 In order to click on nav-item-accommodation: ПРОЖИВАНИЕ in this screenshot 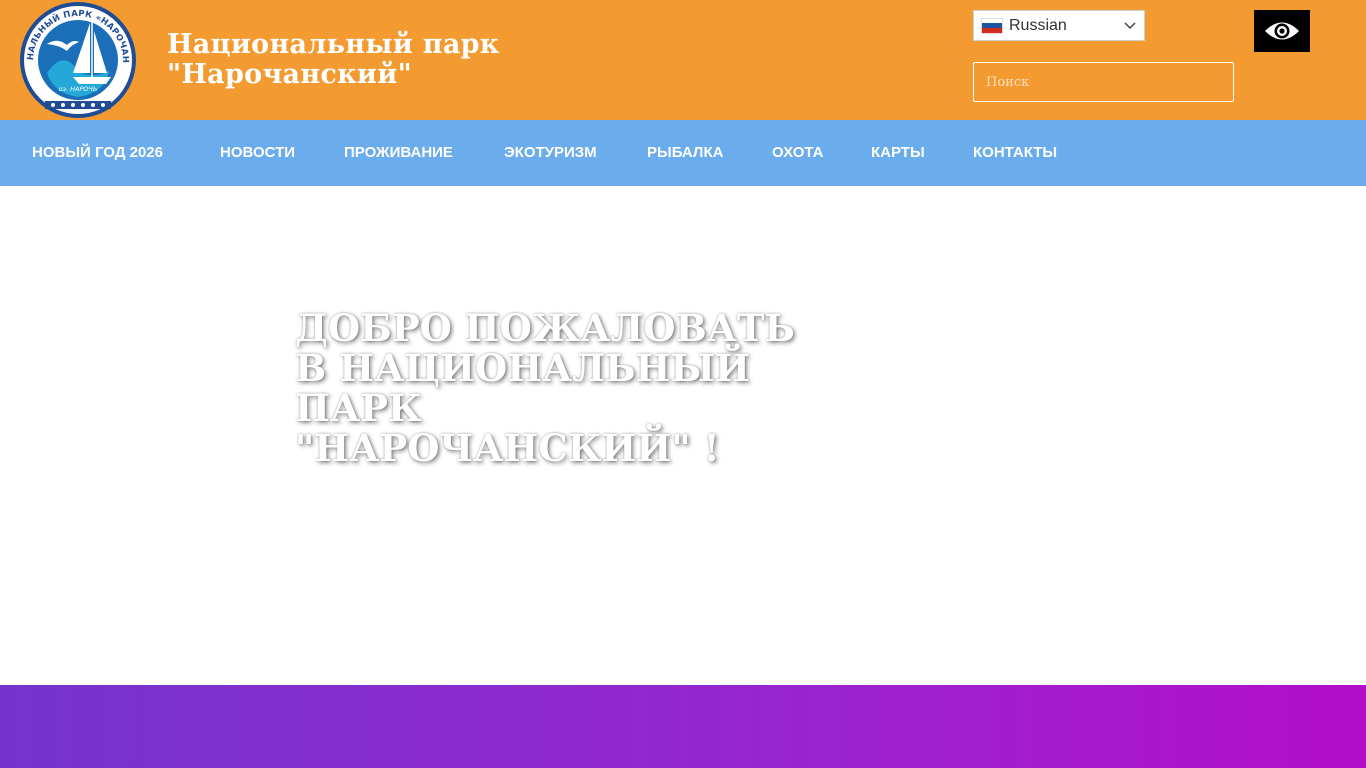, I will do `click(398, 153)`.